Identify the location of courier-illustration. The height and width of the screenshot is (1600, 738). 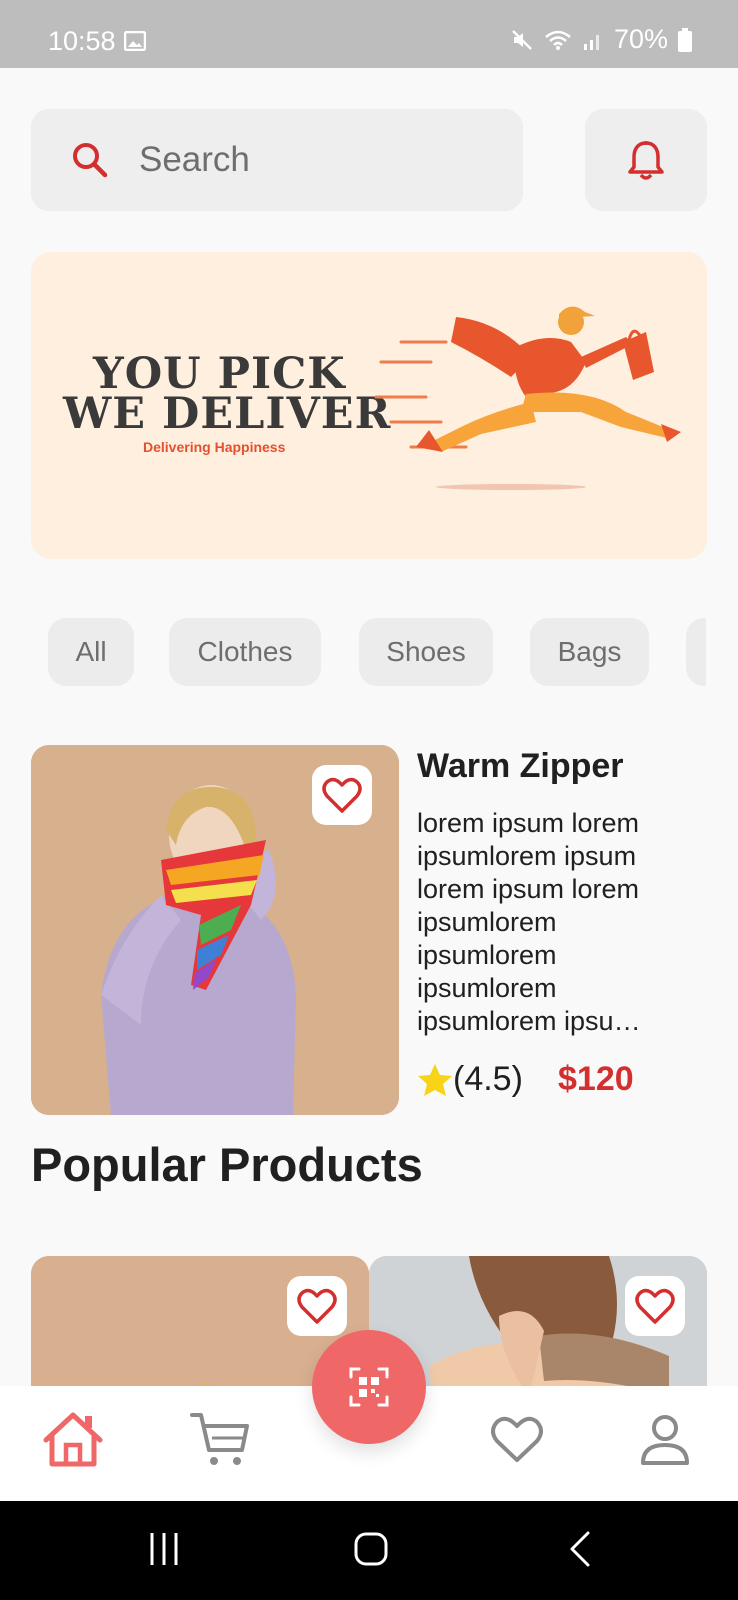
(527, 398).